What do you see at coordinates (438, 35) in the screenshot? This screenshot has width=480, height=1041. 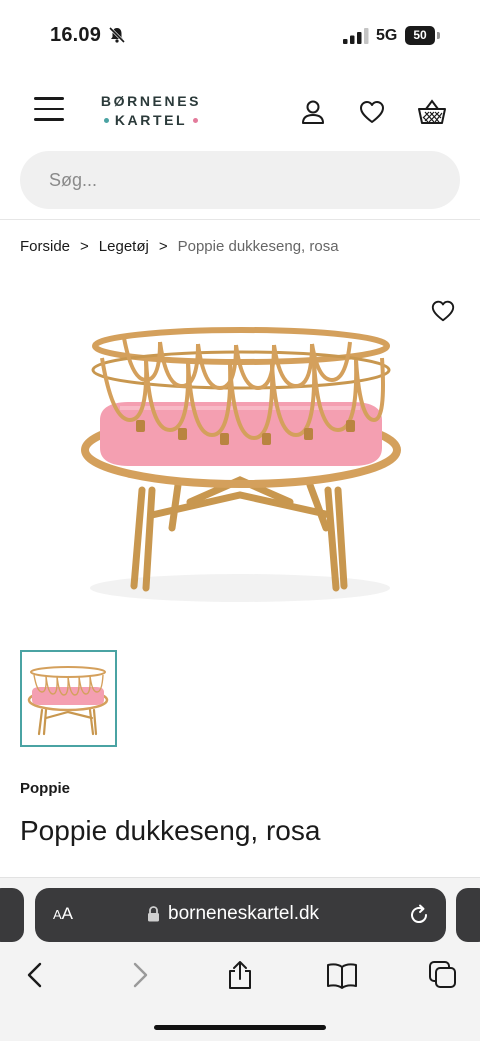 I see `battery-tip` at bounding box center [438, 35].